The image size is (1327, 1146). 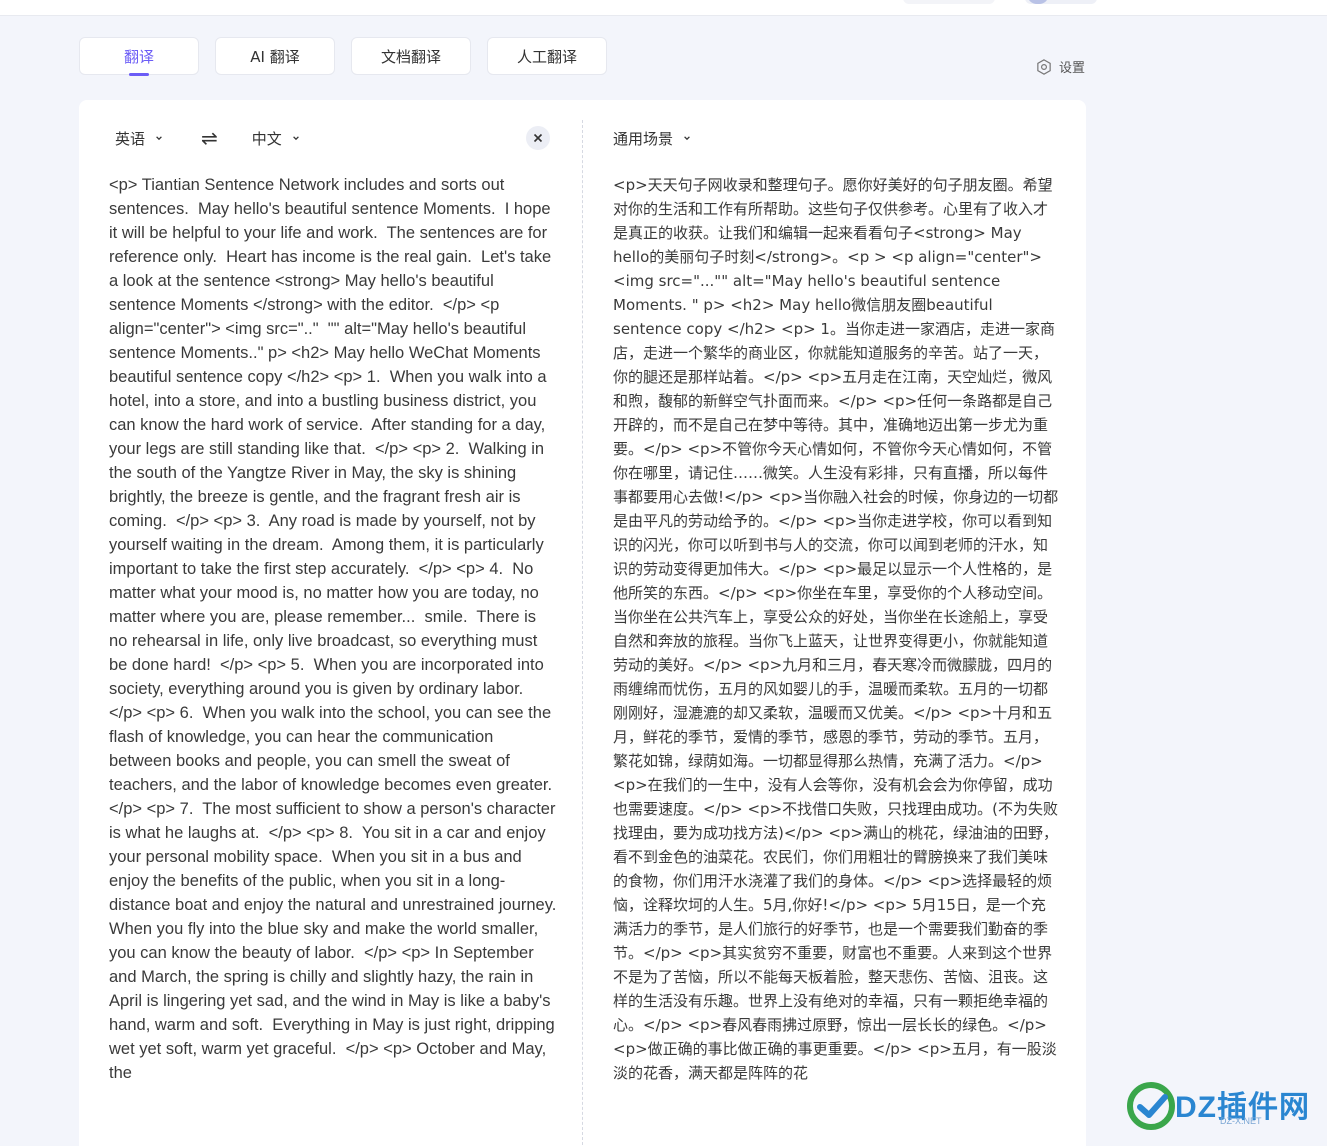 I want to click on target-language-select: 中文, so click(x=276, y=138).